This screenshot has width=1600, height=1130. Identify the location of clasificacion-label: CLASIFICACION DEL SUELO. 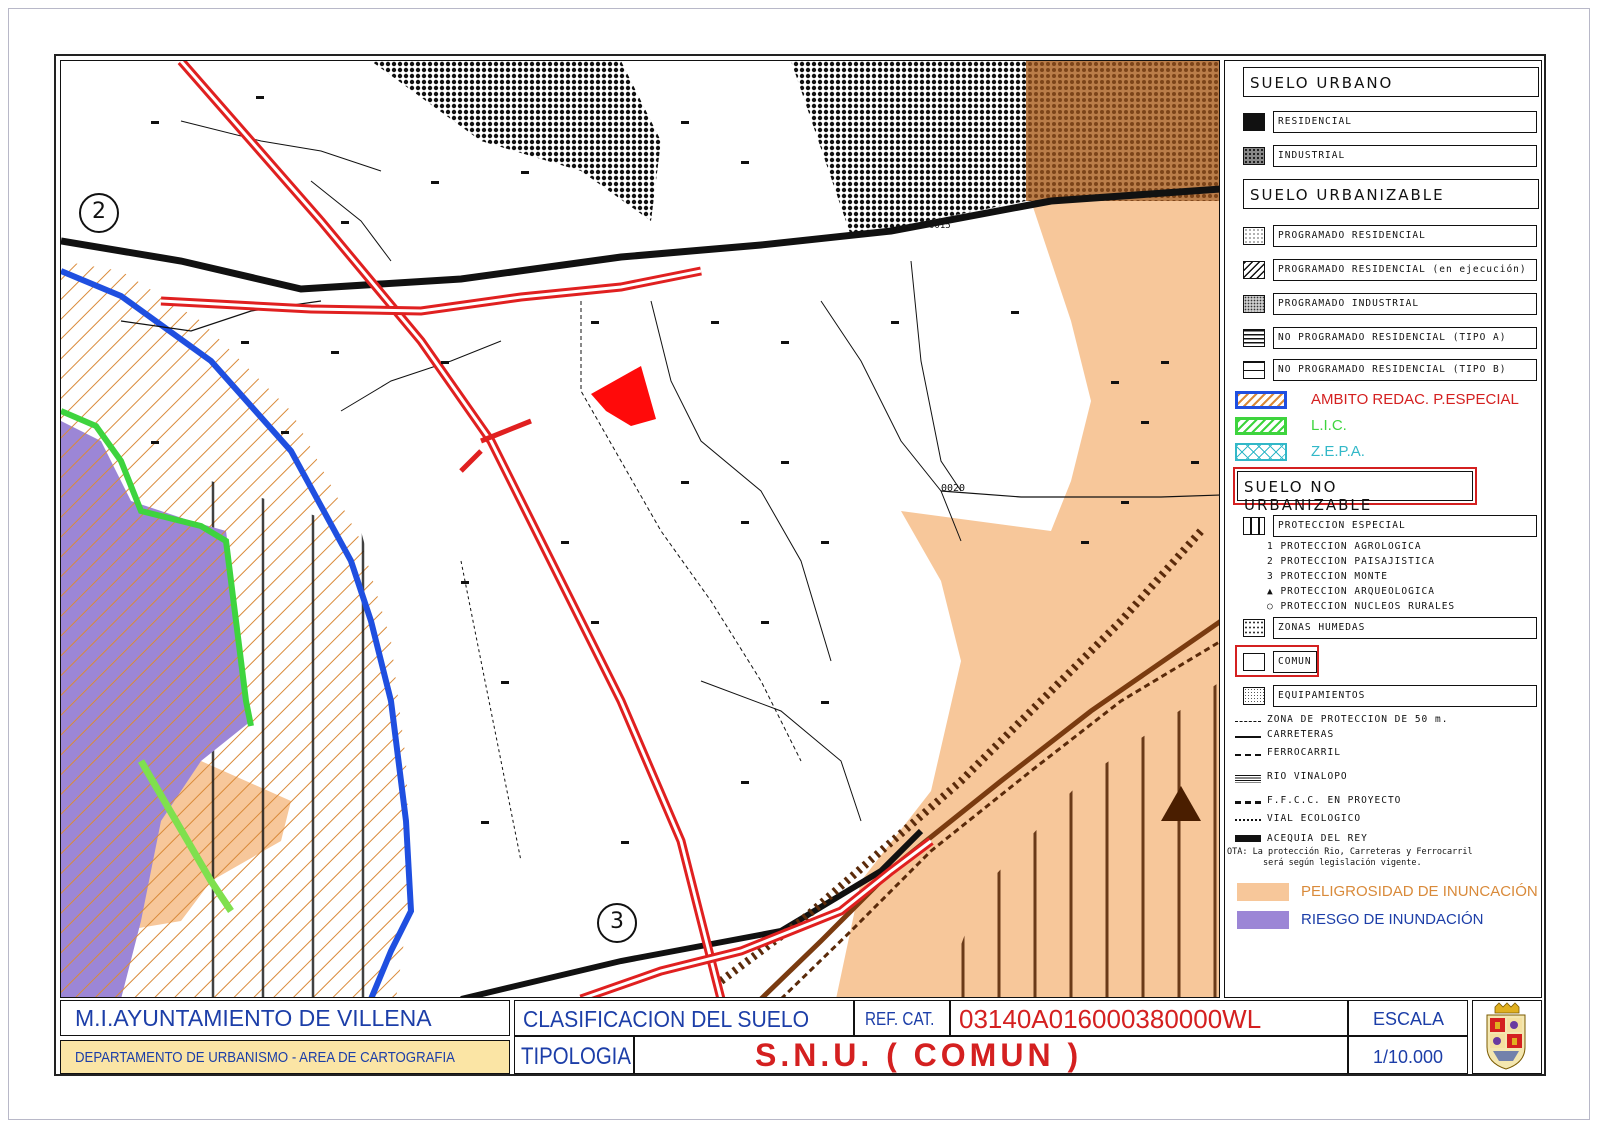
(666, 1019).